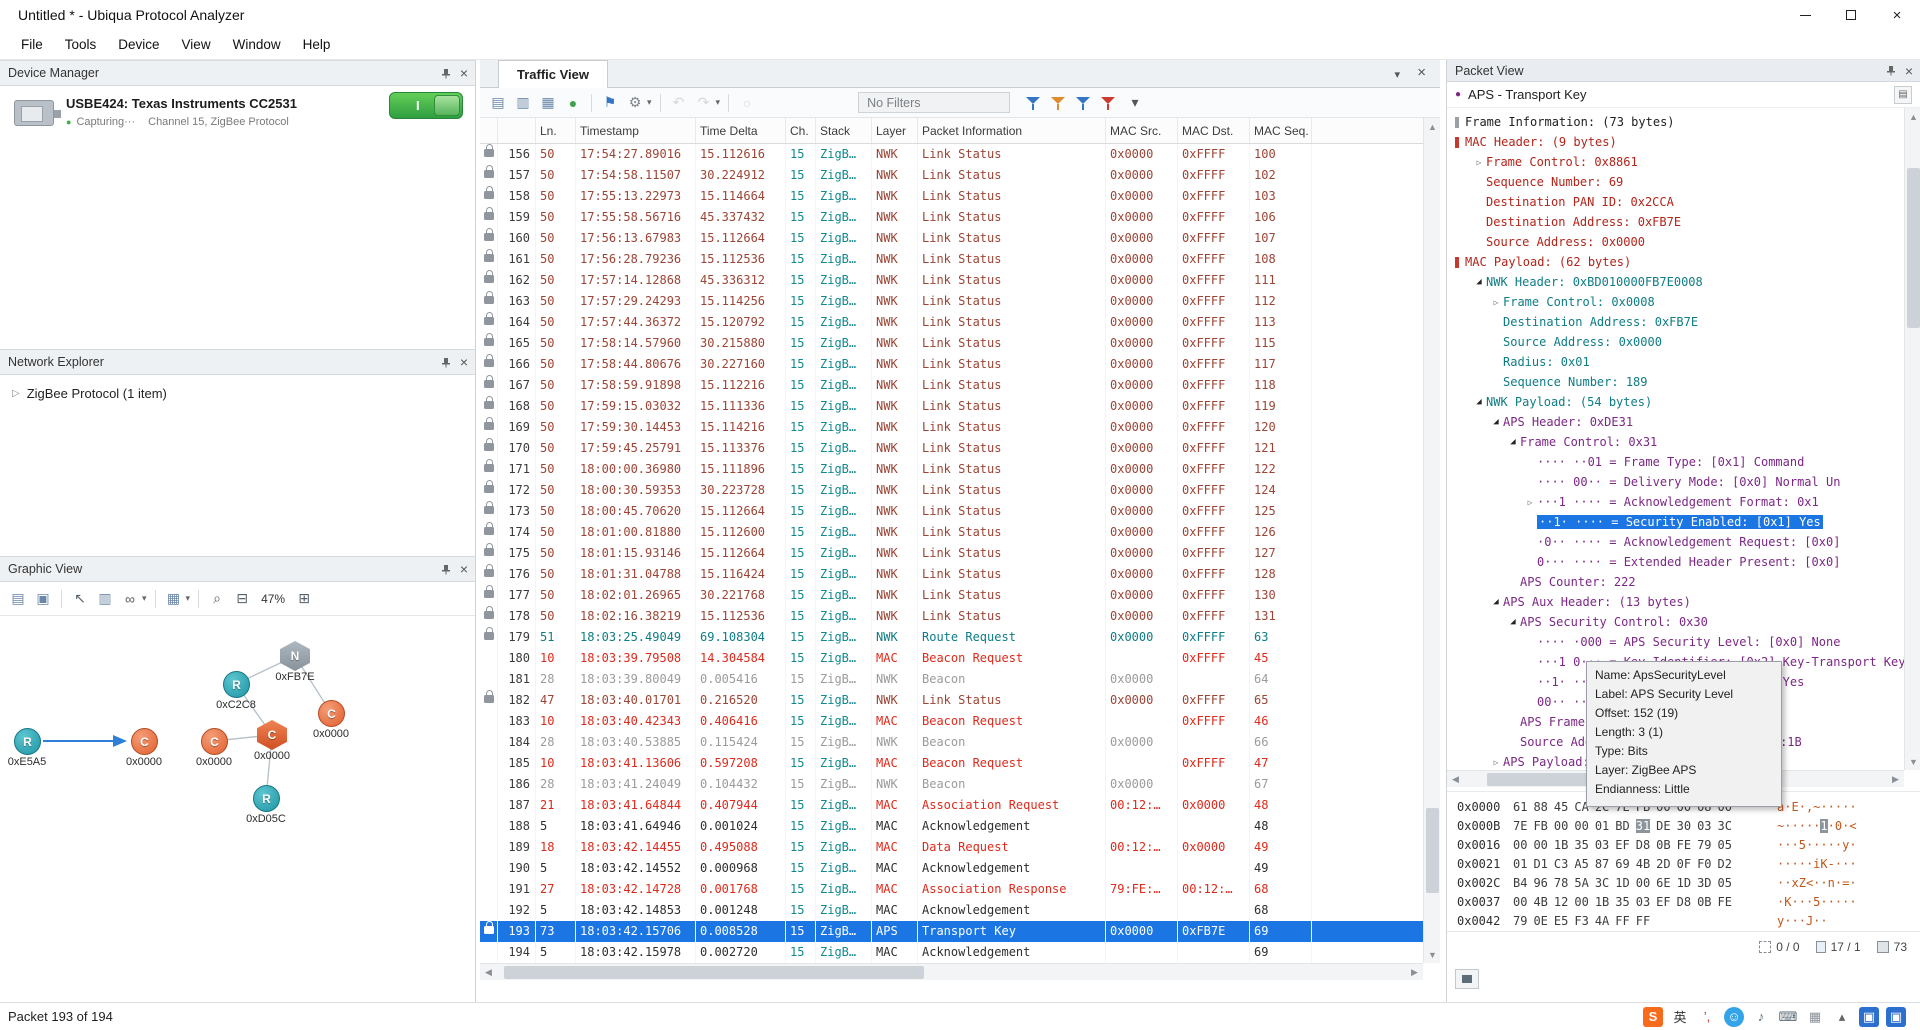 Image resolution: width=1920 pixels, height=1030 pixels. What do you see at coordinates (1903, 94) in the screenshot?
I see `copy-packet-icon: ▤` at bounding box center [1903, 94].